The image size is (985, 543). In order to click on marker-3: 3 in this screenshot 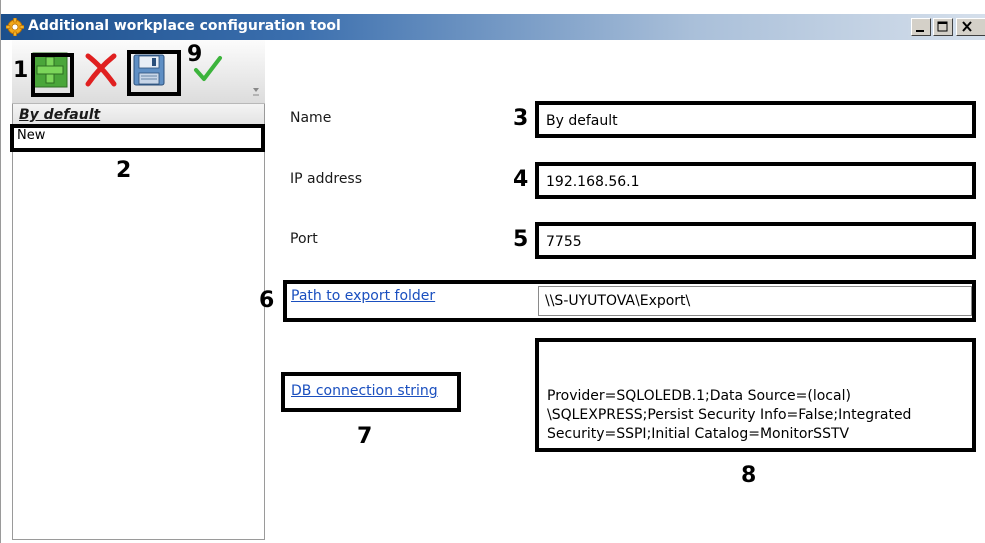, I will do `click(521, 118)`.